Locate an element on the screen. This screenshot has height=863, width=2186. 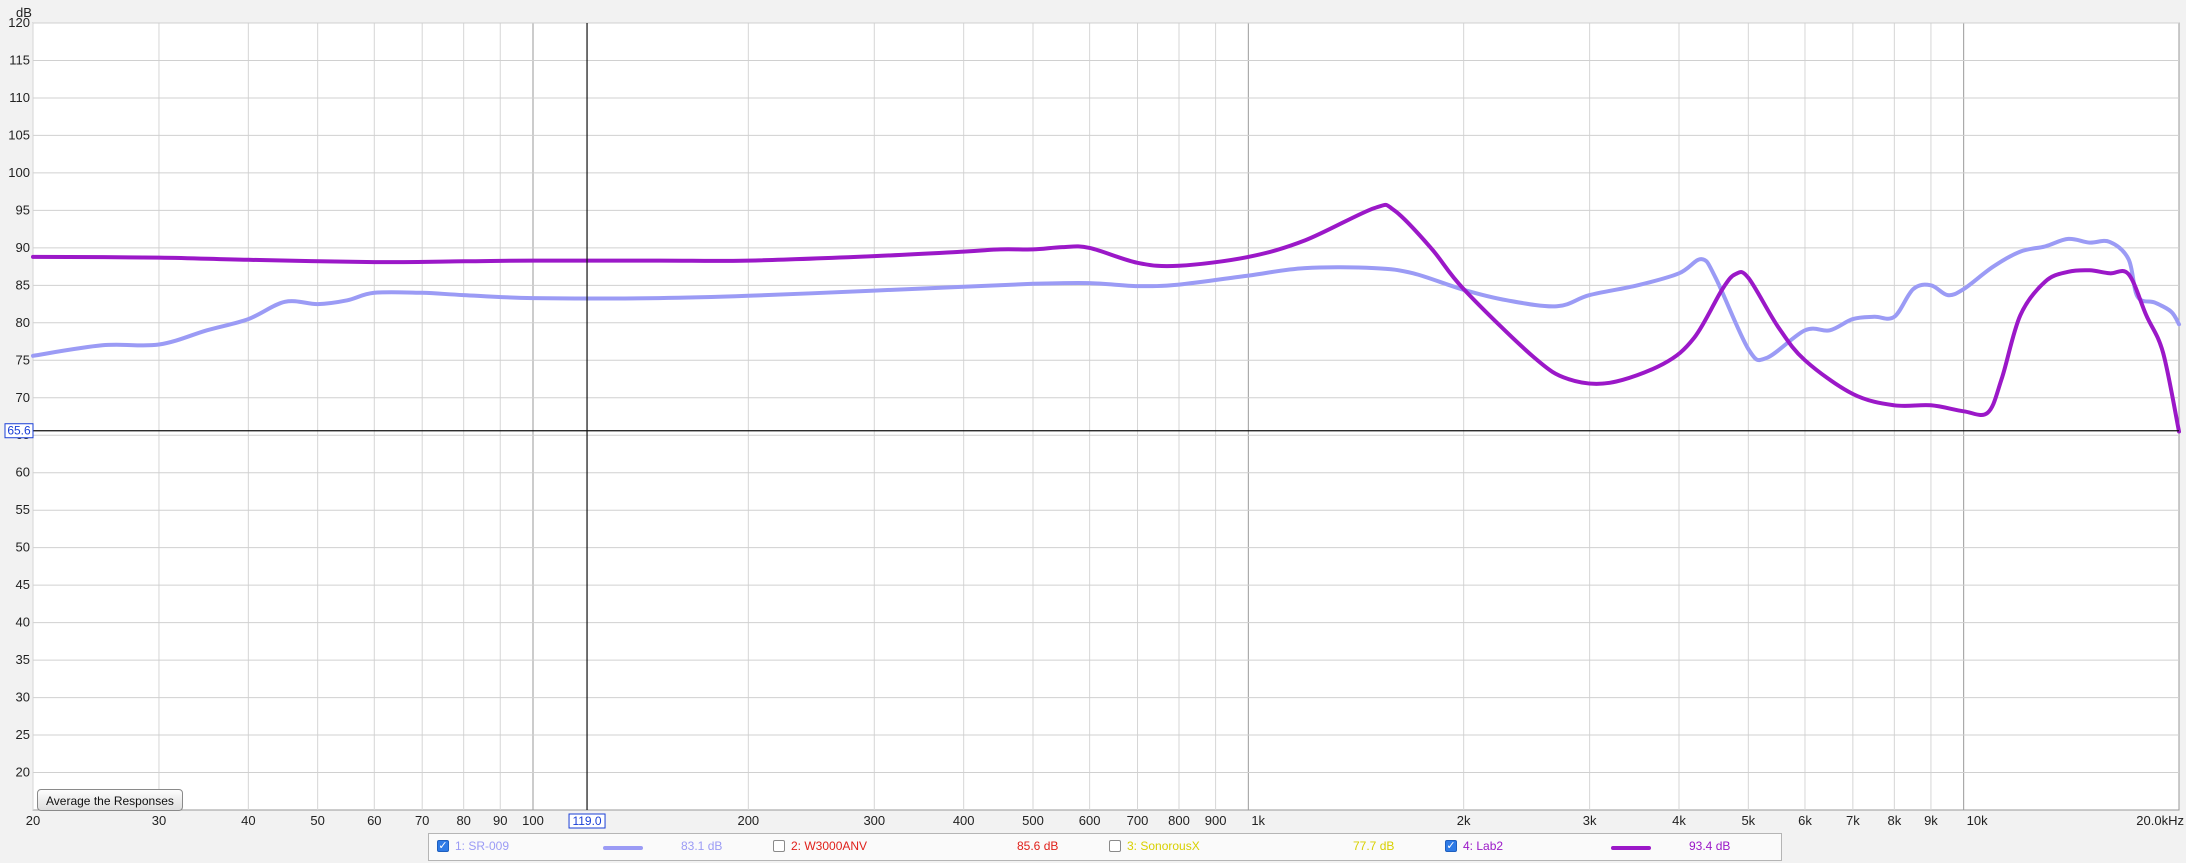
y-tick-label: 55 is located at coordinates (23, 509).